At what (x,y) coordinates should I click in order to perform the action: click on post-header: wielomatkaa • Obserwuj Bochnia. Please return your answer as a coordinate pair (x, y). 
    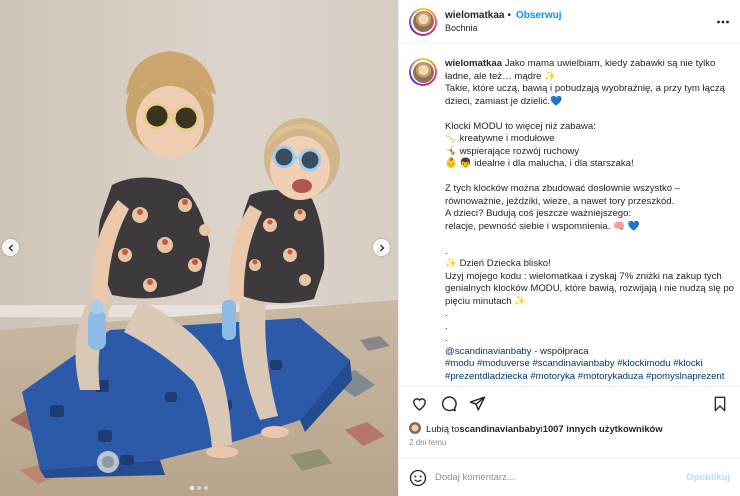
    Looking at the image, I should click on (569, 22).